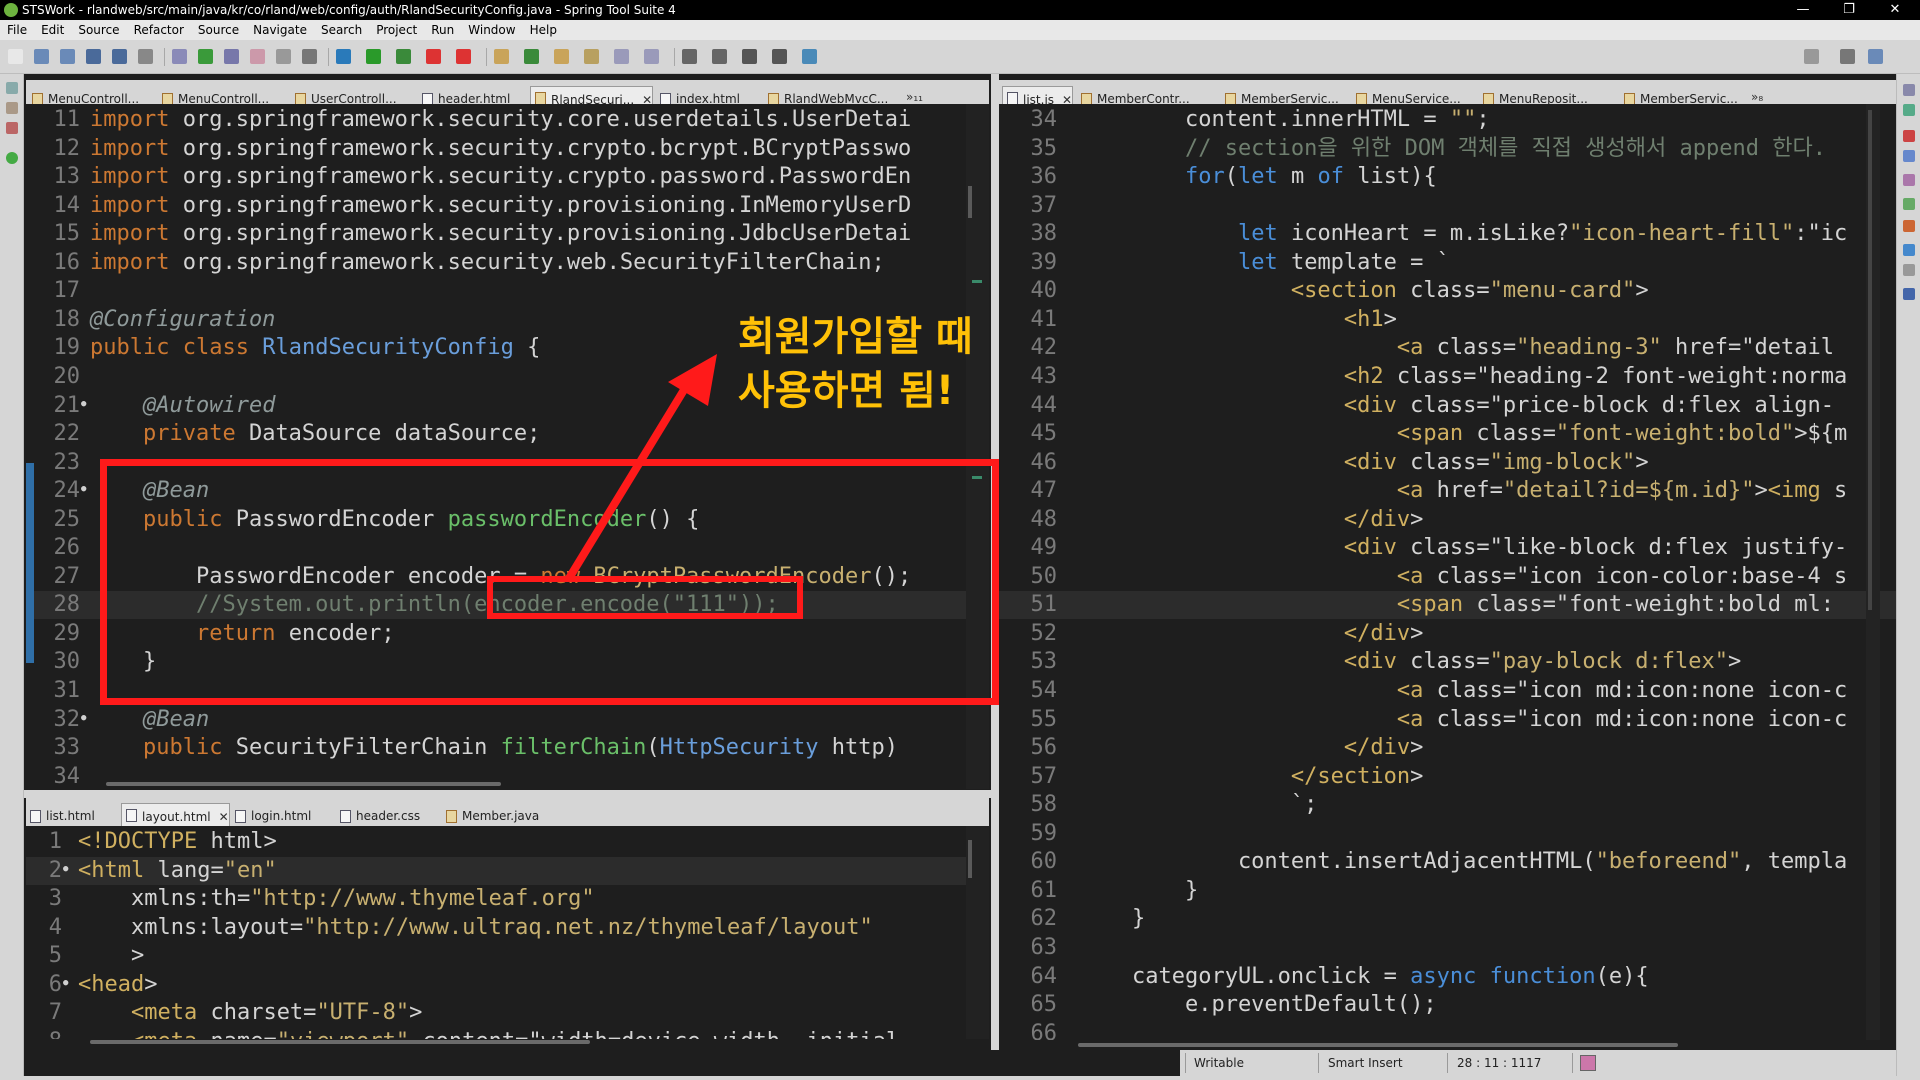  What do you see at coordinates (1447, 919) in the screenshot?
I see `code-line: 62 }` at bounding box center [1447, 919].